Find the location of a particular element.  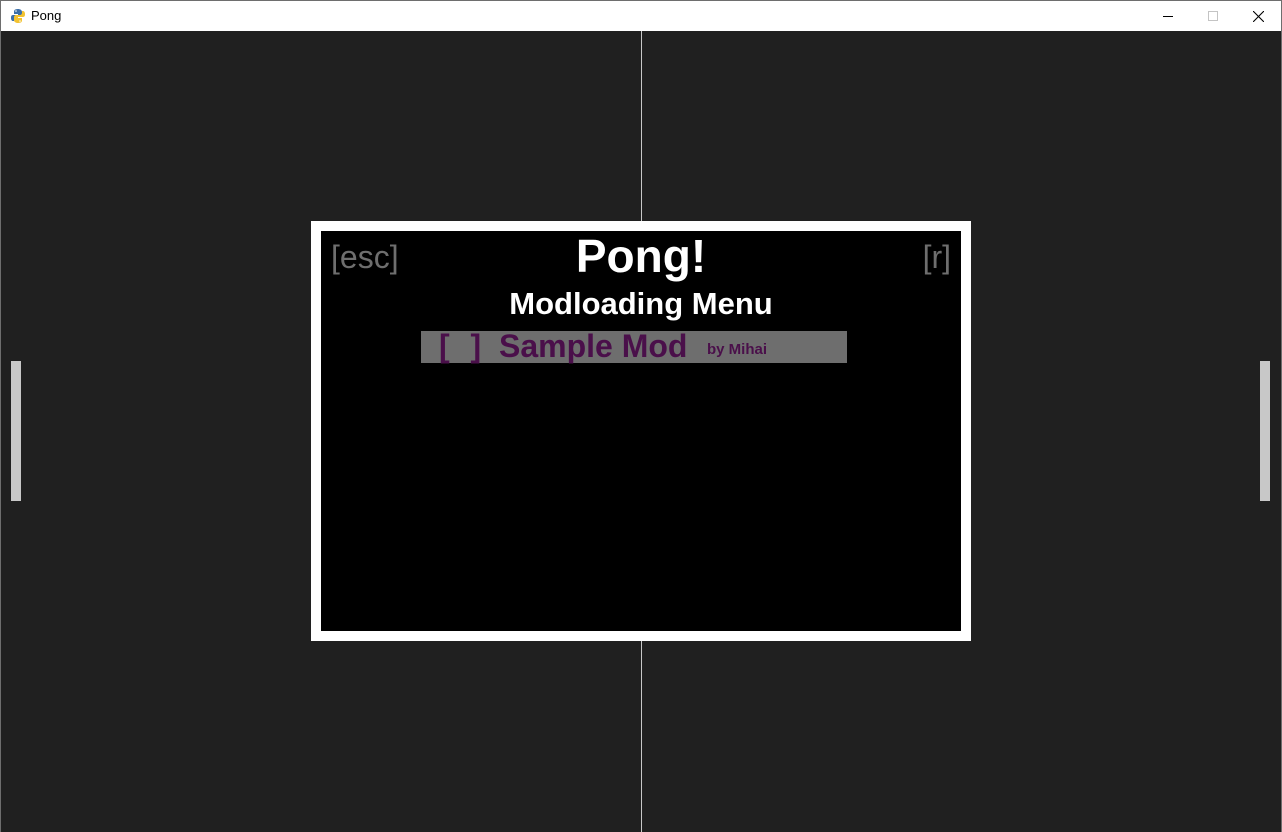

close-button is located at coordinates (1258, 16).